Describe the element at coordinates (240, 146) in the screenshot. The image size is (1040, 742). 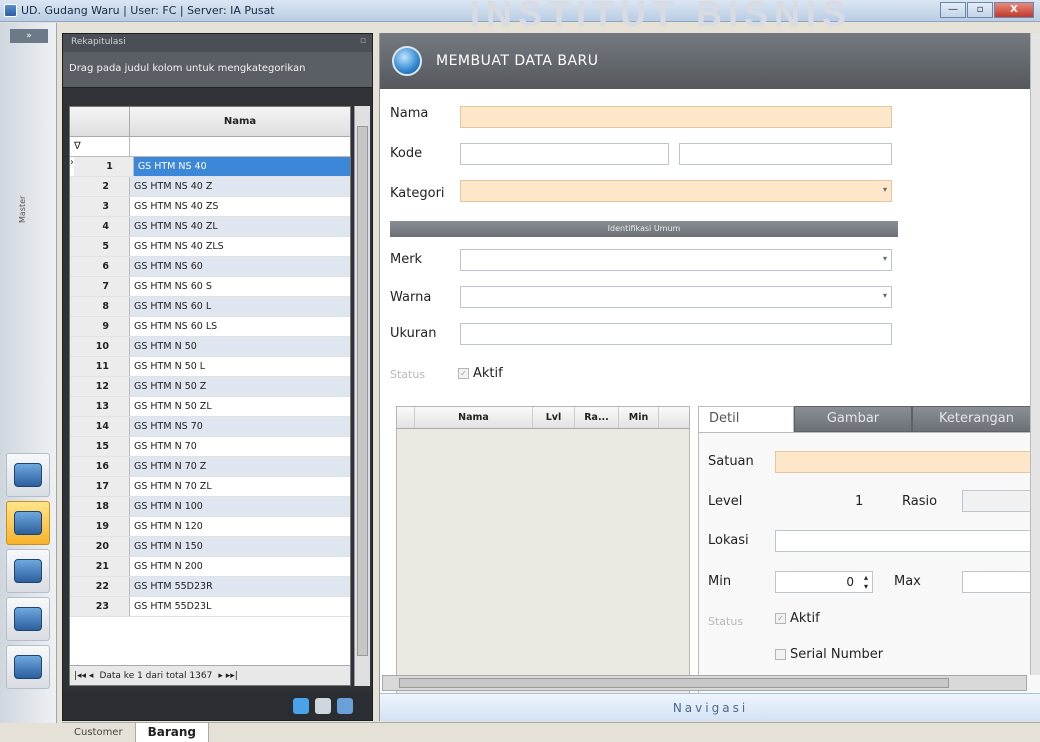
I see `filter-input` at that location.